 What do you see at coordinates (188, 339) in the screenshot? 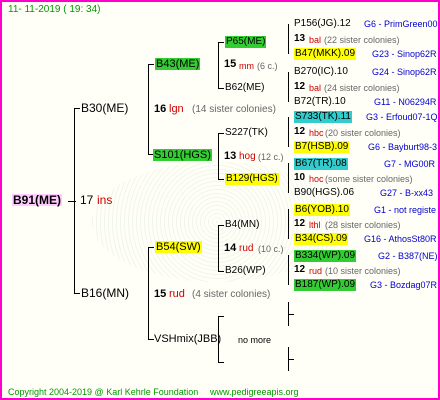
I see `vsh-queen: VSHmix(JBB)` at bounding box center [188, 339].